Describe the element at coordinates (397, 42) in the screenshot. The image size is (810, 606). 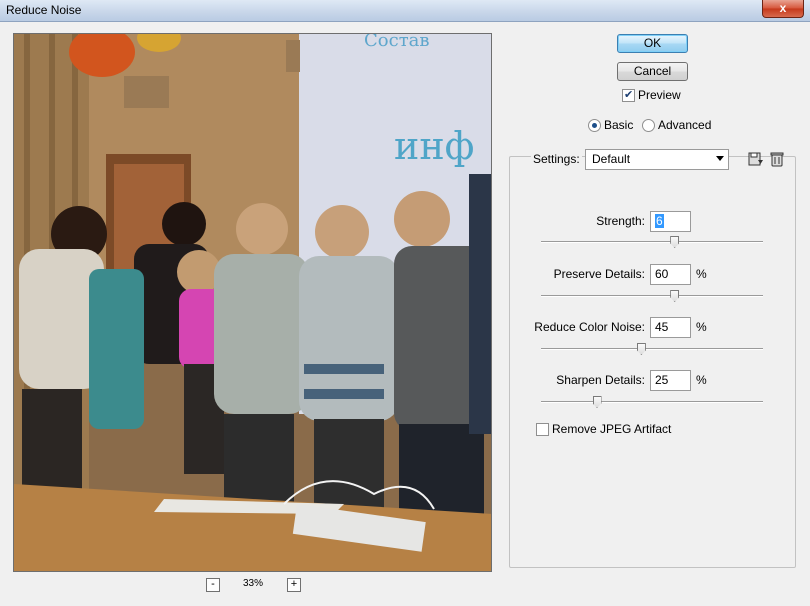
I see `screen-text-small: Состав` at that location.